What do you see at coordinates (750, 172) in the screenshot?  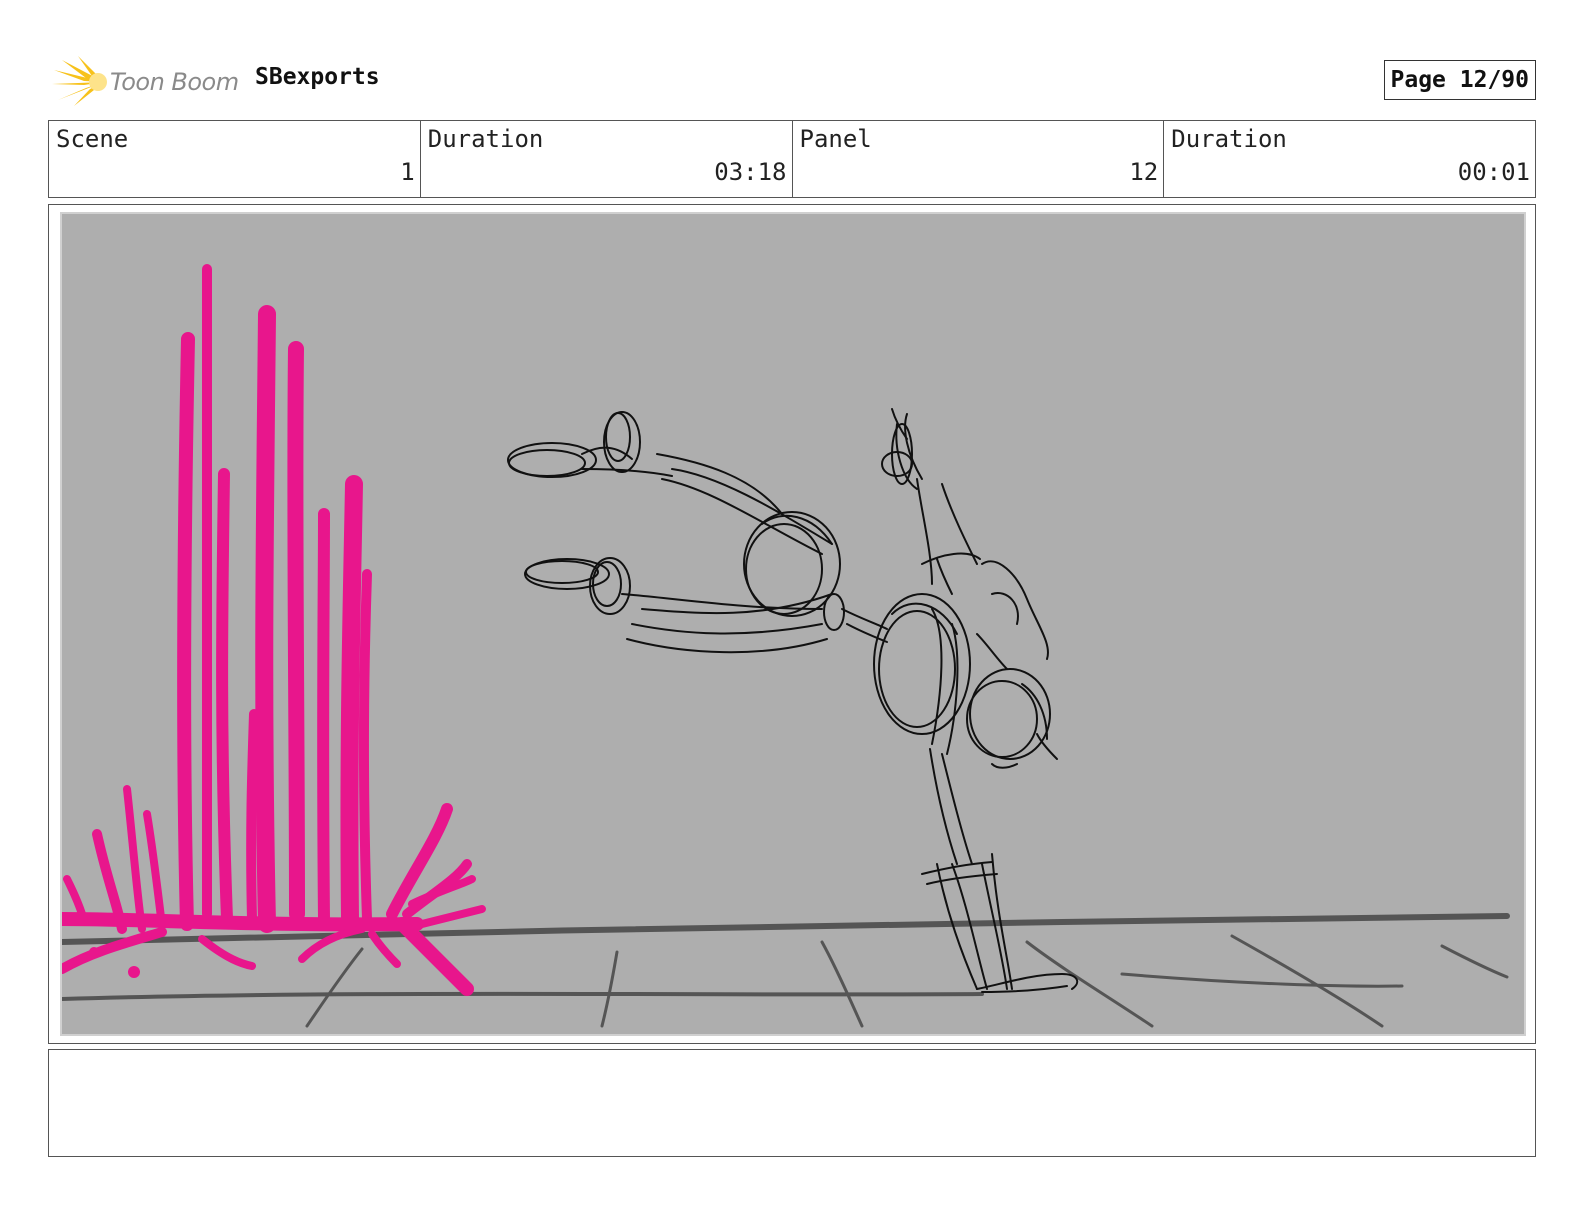 I see `scene-duration-value: 03:18` at bounding box center [750, 172].